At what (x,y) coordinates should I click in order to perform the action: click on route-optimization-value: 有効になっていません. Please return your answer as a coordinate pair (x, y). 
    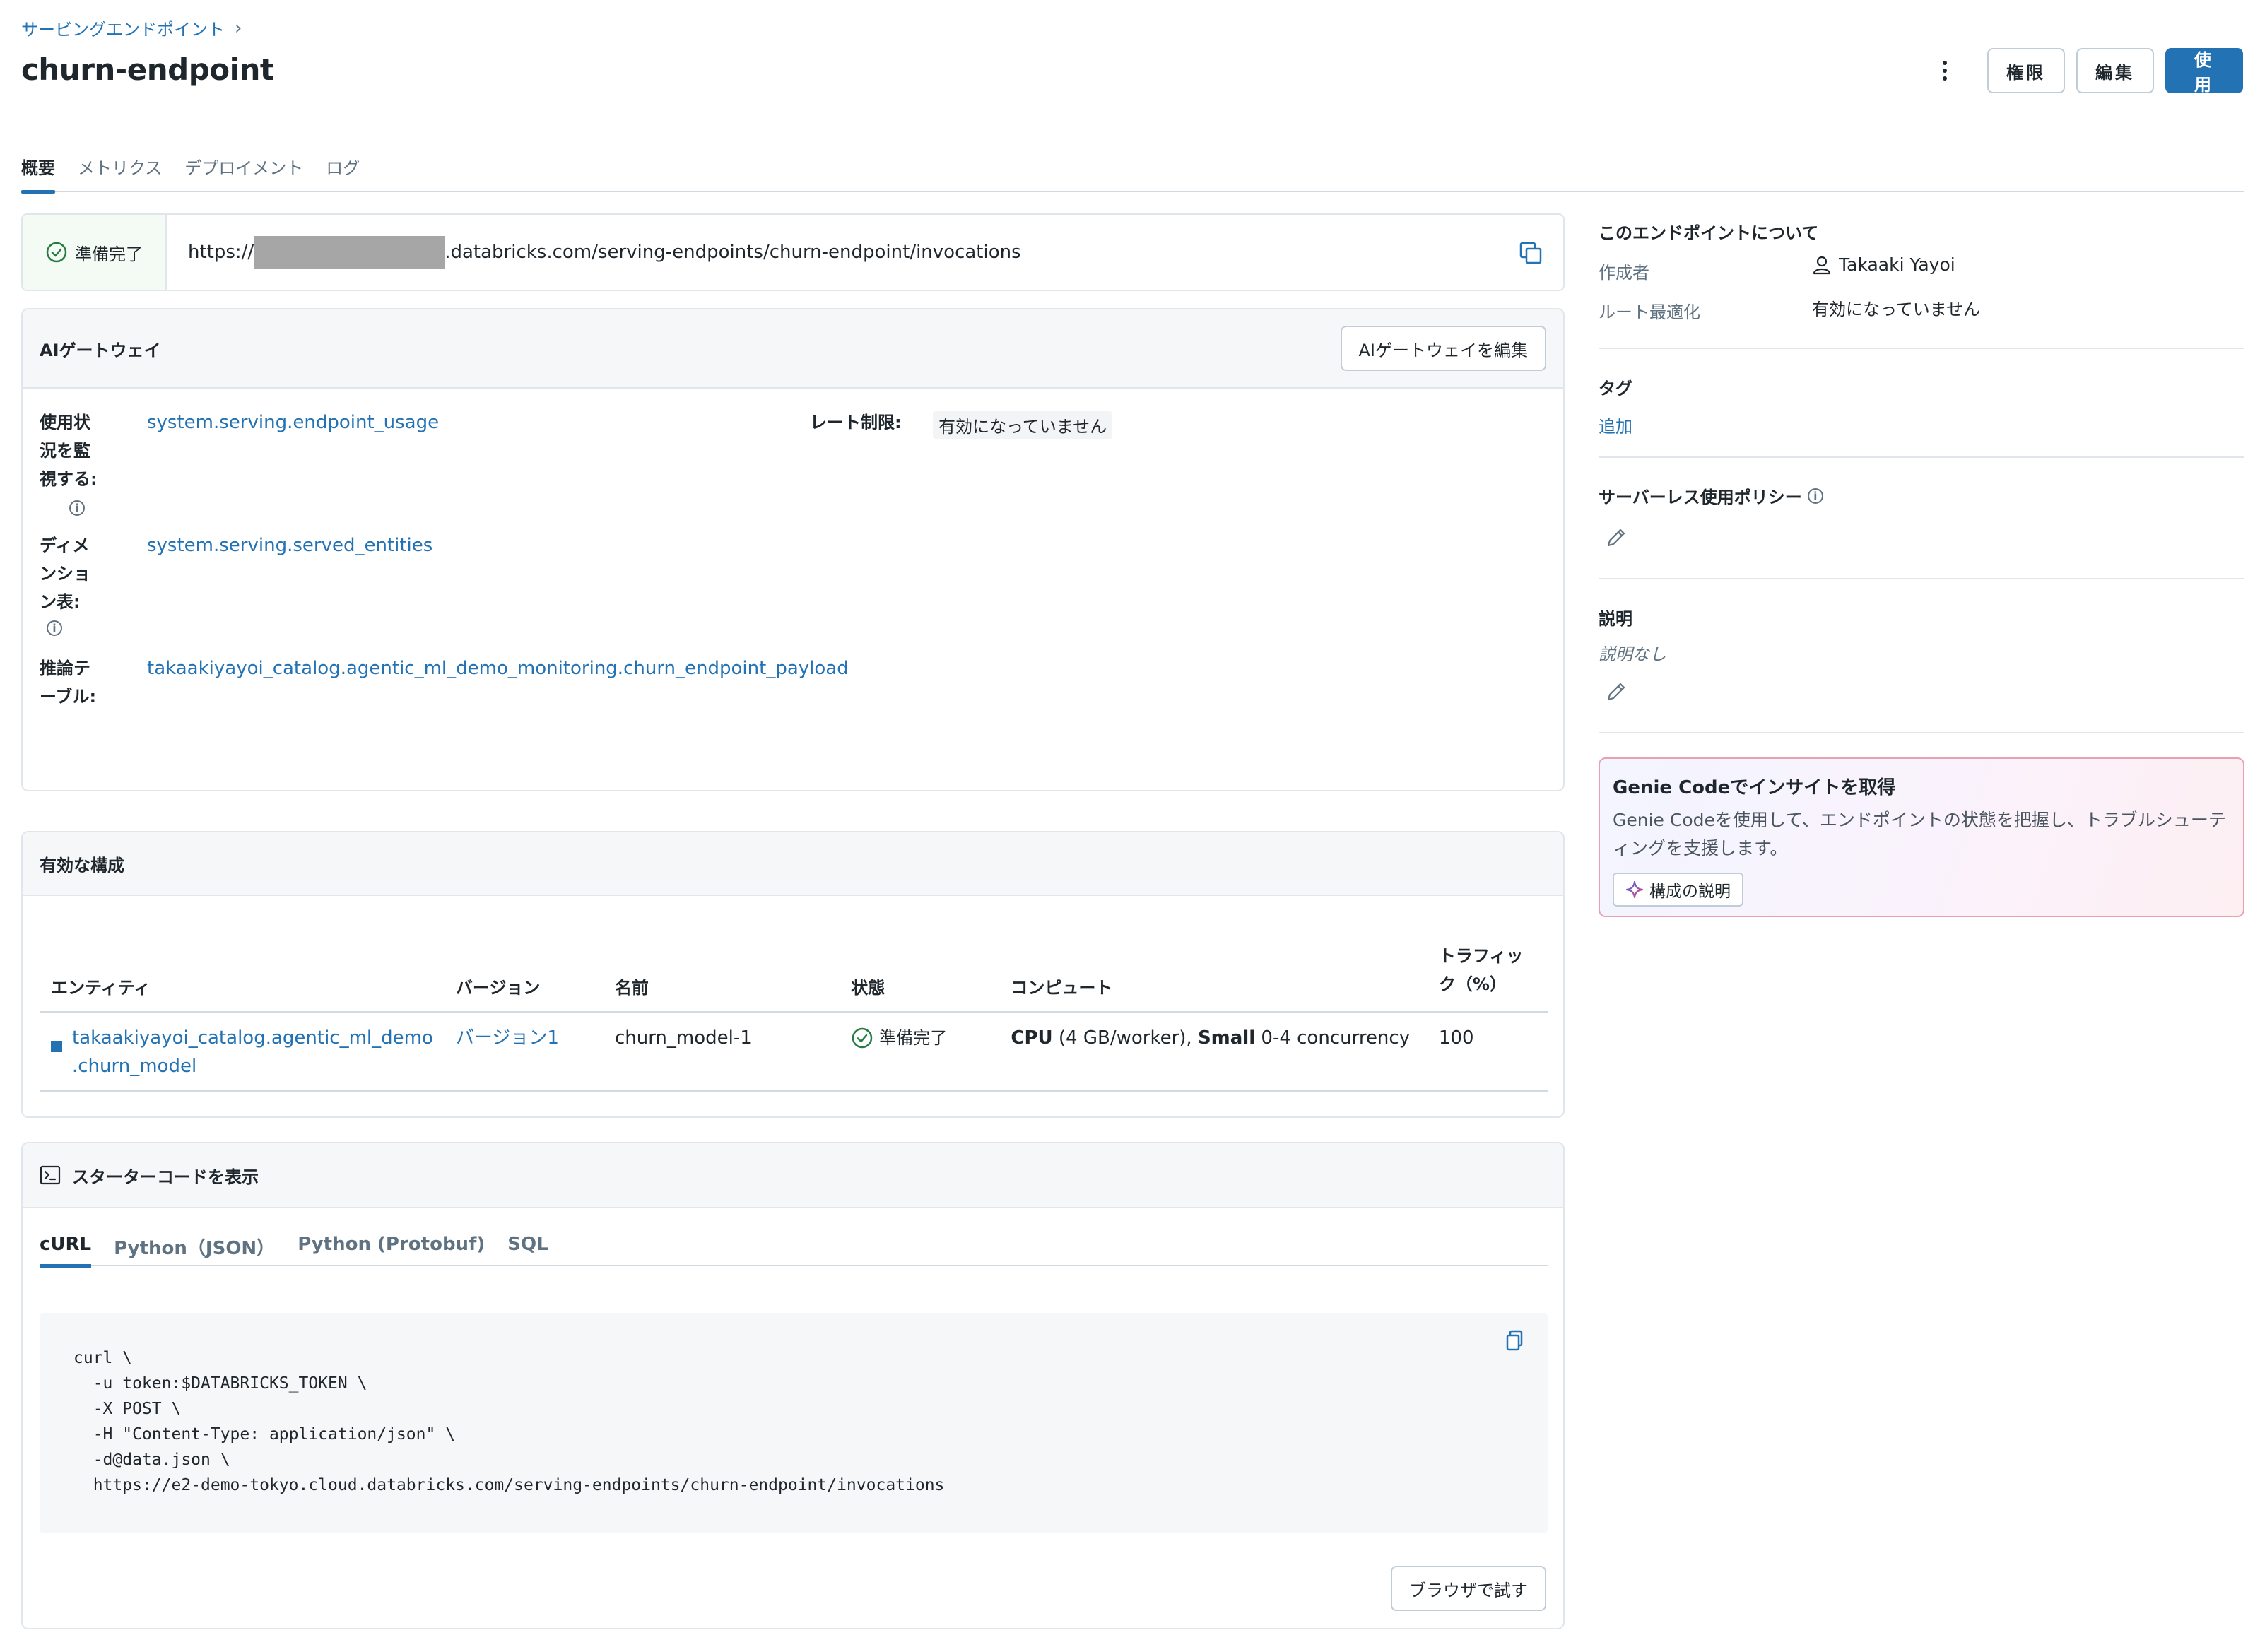
    Looking at the image, I should click on (1897, 309).